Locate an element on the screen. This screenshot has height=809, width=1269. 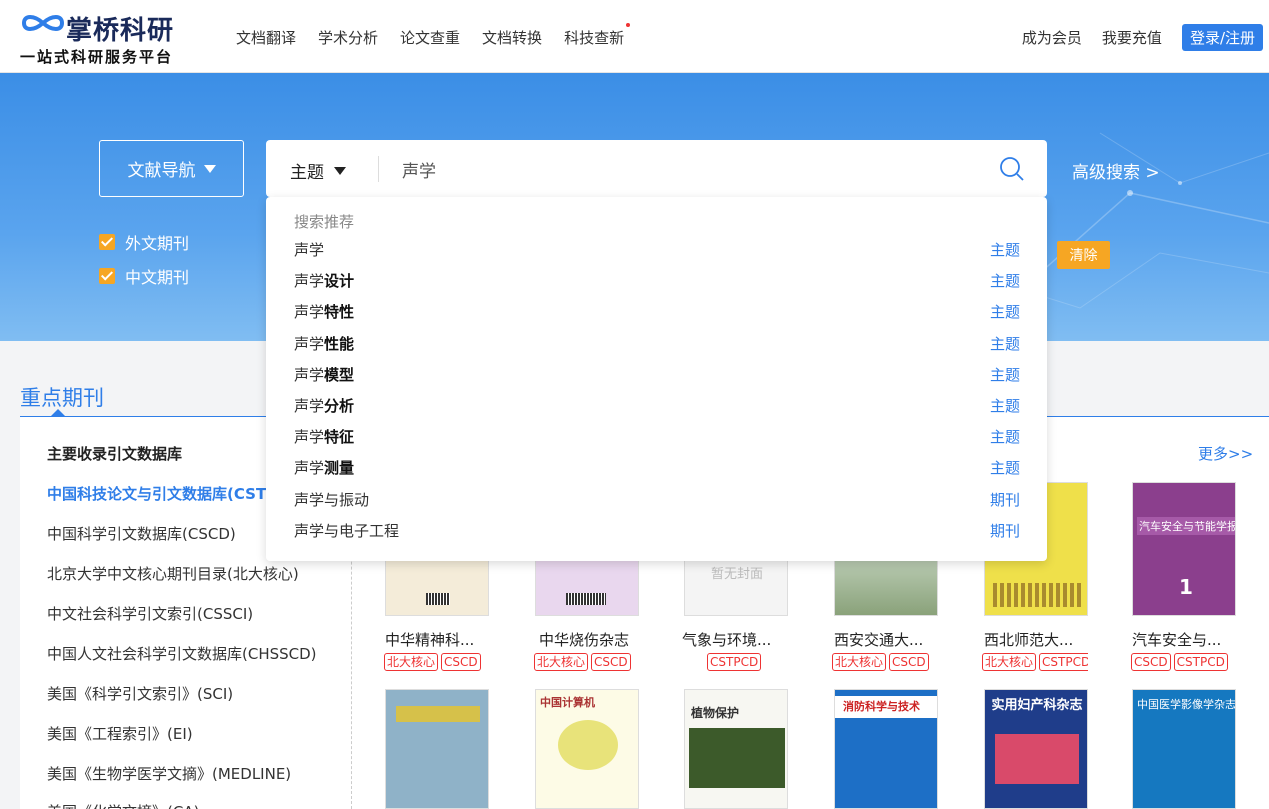
suggestion-text: 声学性能 is located at coordinates (324, 343).